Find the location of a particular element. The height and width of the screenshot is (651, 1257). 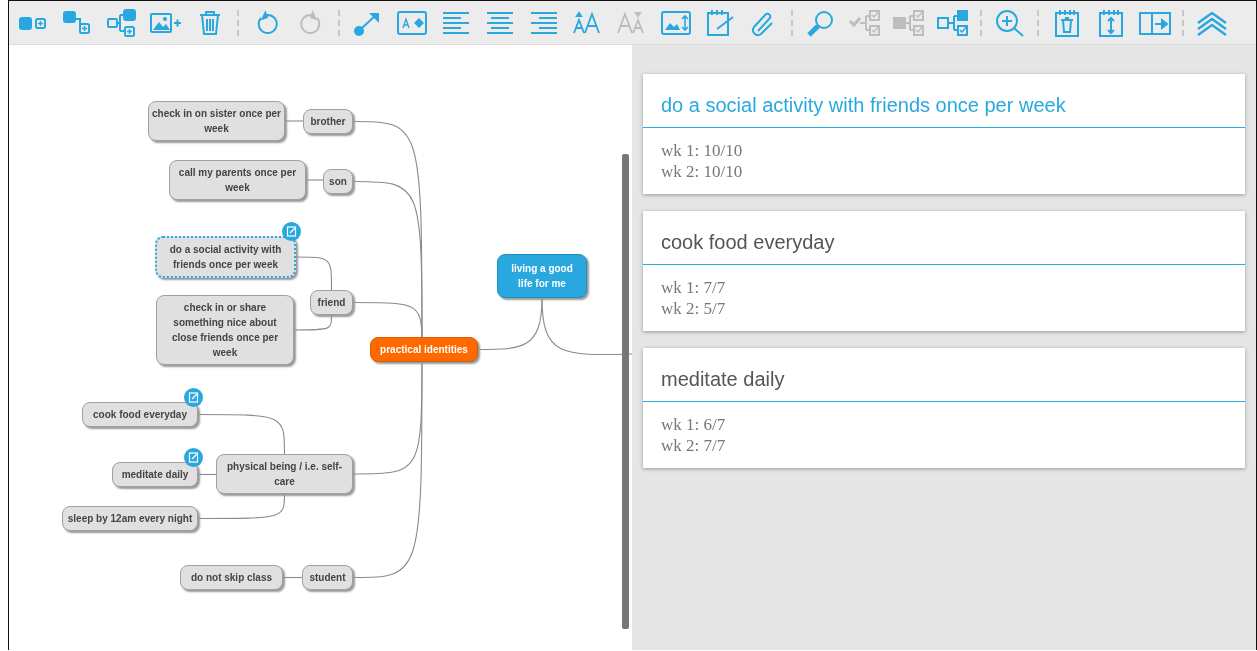

topic-node: meditate daily is located at coordinates (155, 474).